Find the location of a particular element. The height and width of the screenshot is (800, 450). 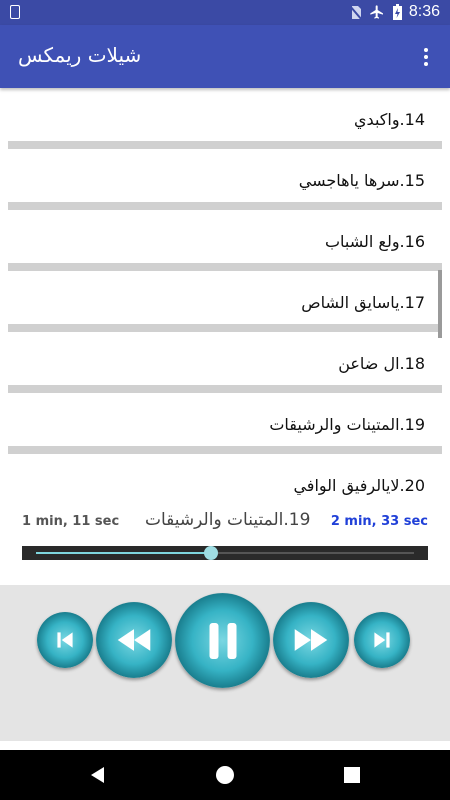

track-row-17: 17.ياسايق الشاص is located at coordinates (225, 301).